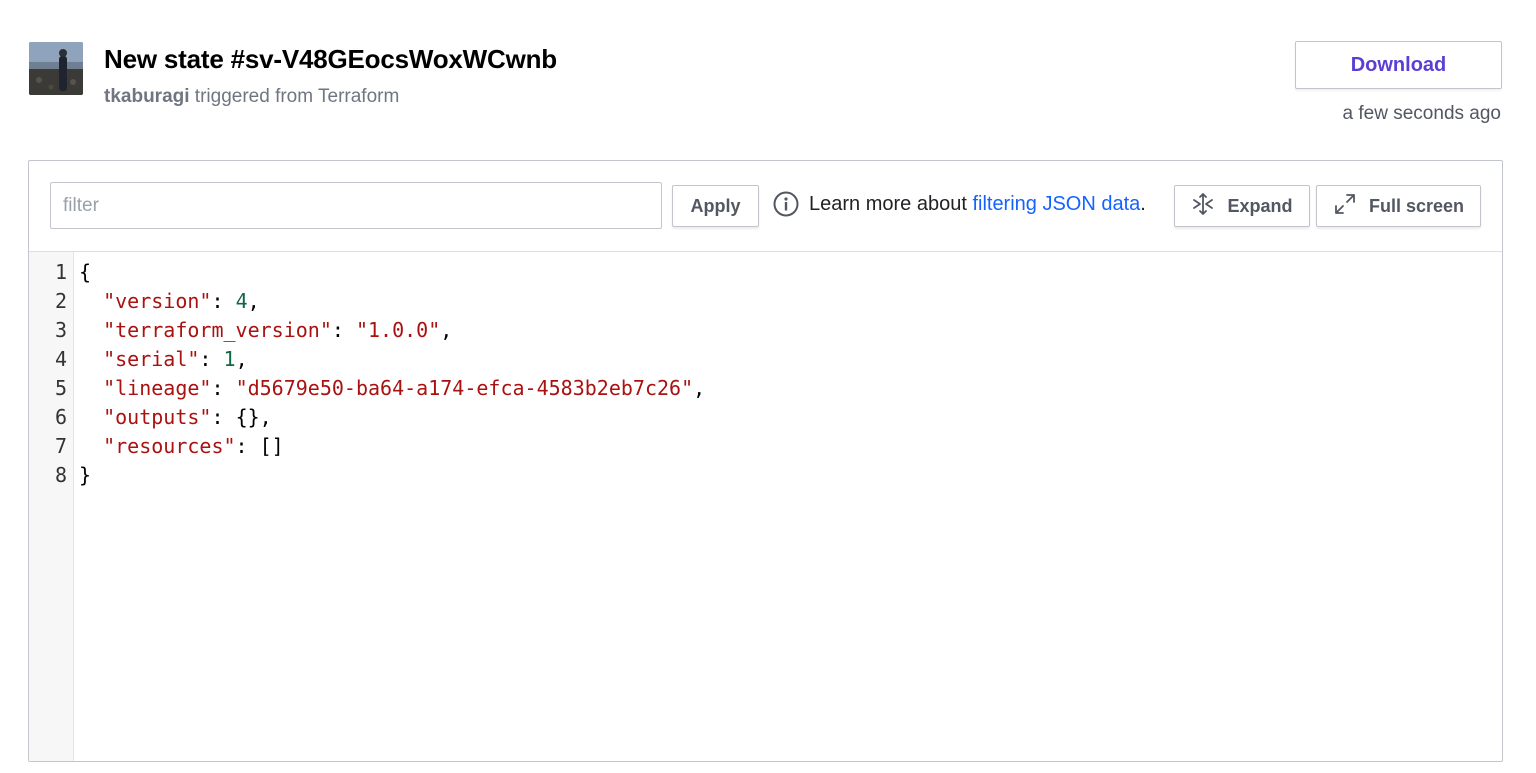 This screenshot has width=1536, height=773. I want to click on help-suffix: ., so click(1143, 203).